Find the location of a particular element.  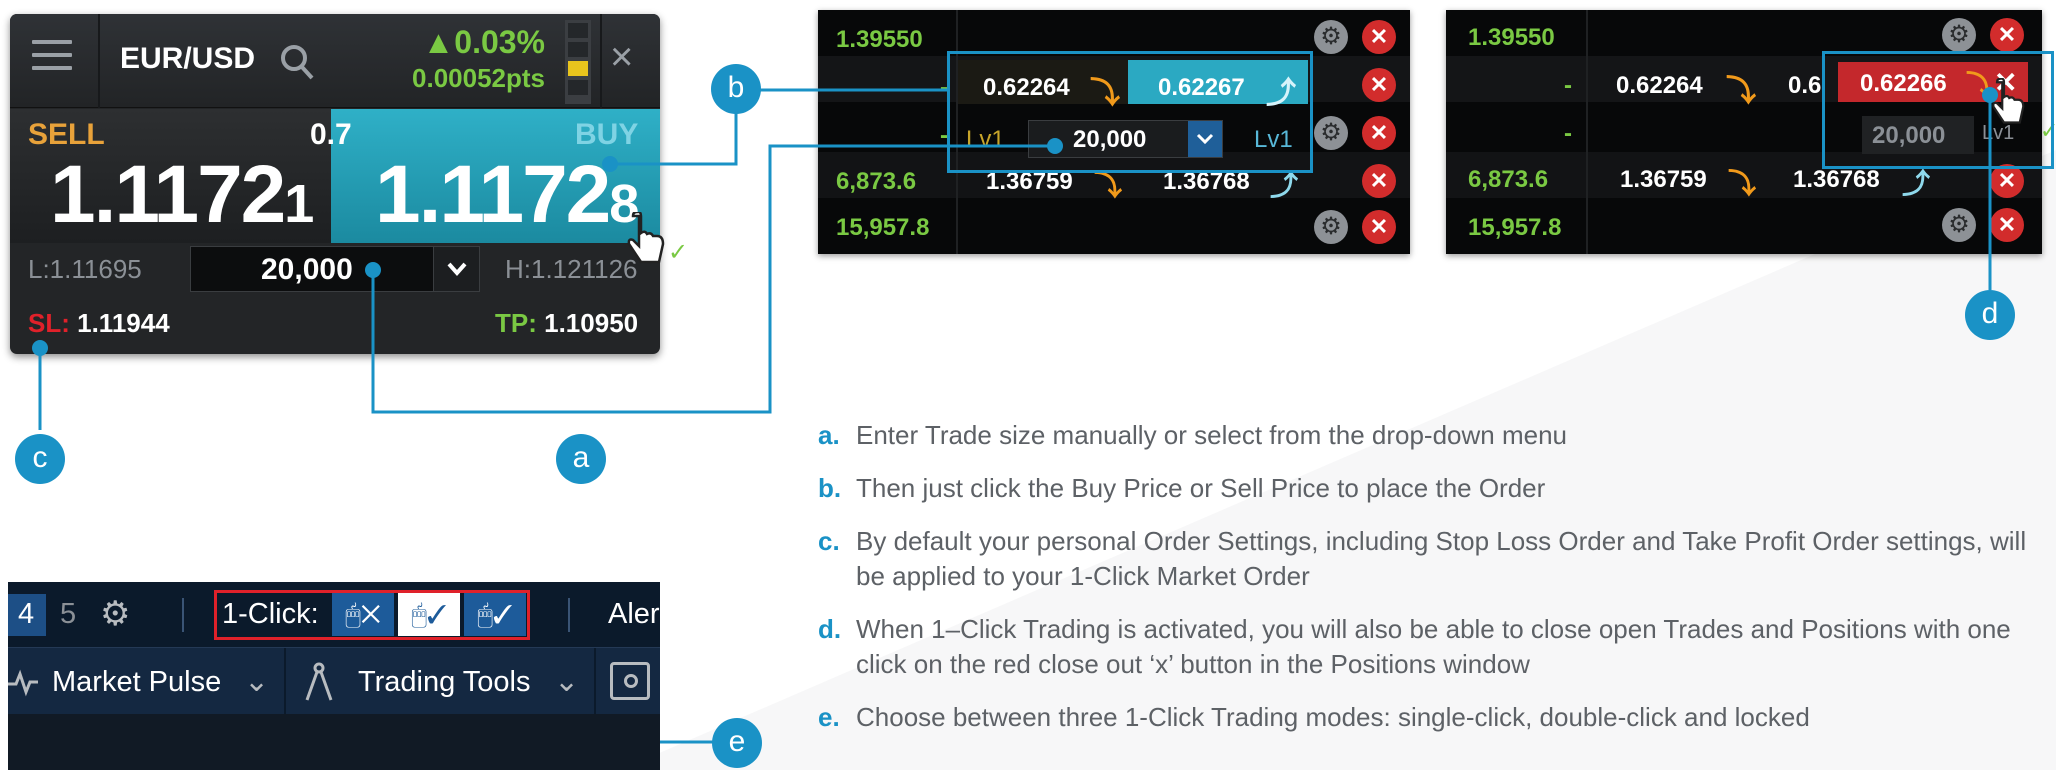

screenshot-icon is located at coordinates (630, 681).